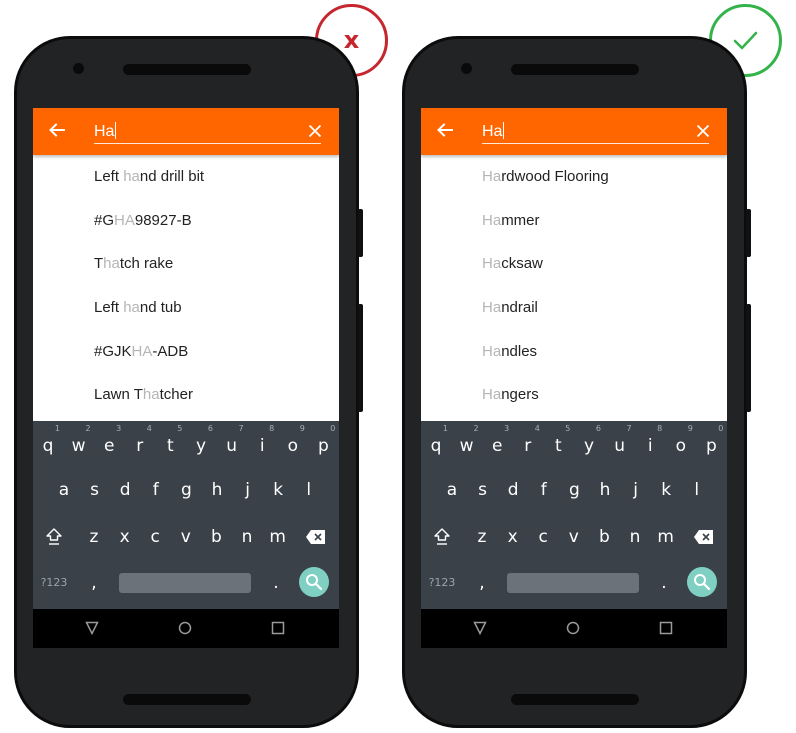 This screenshot has height=733, width=796. Describe the element at coordinates (711, 446) in the screenshot. I see `key-label: p` at that location.